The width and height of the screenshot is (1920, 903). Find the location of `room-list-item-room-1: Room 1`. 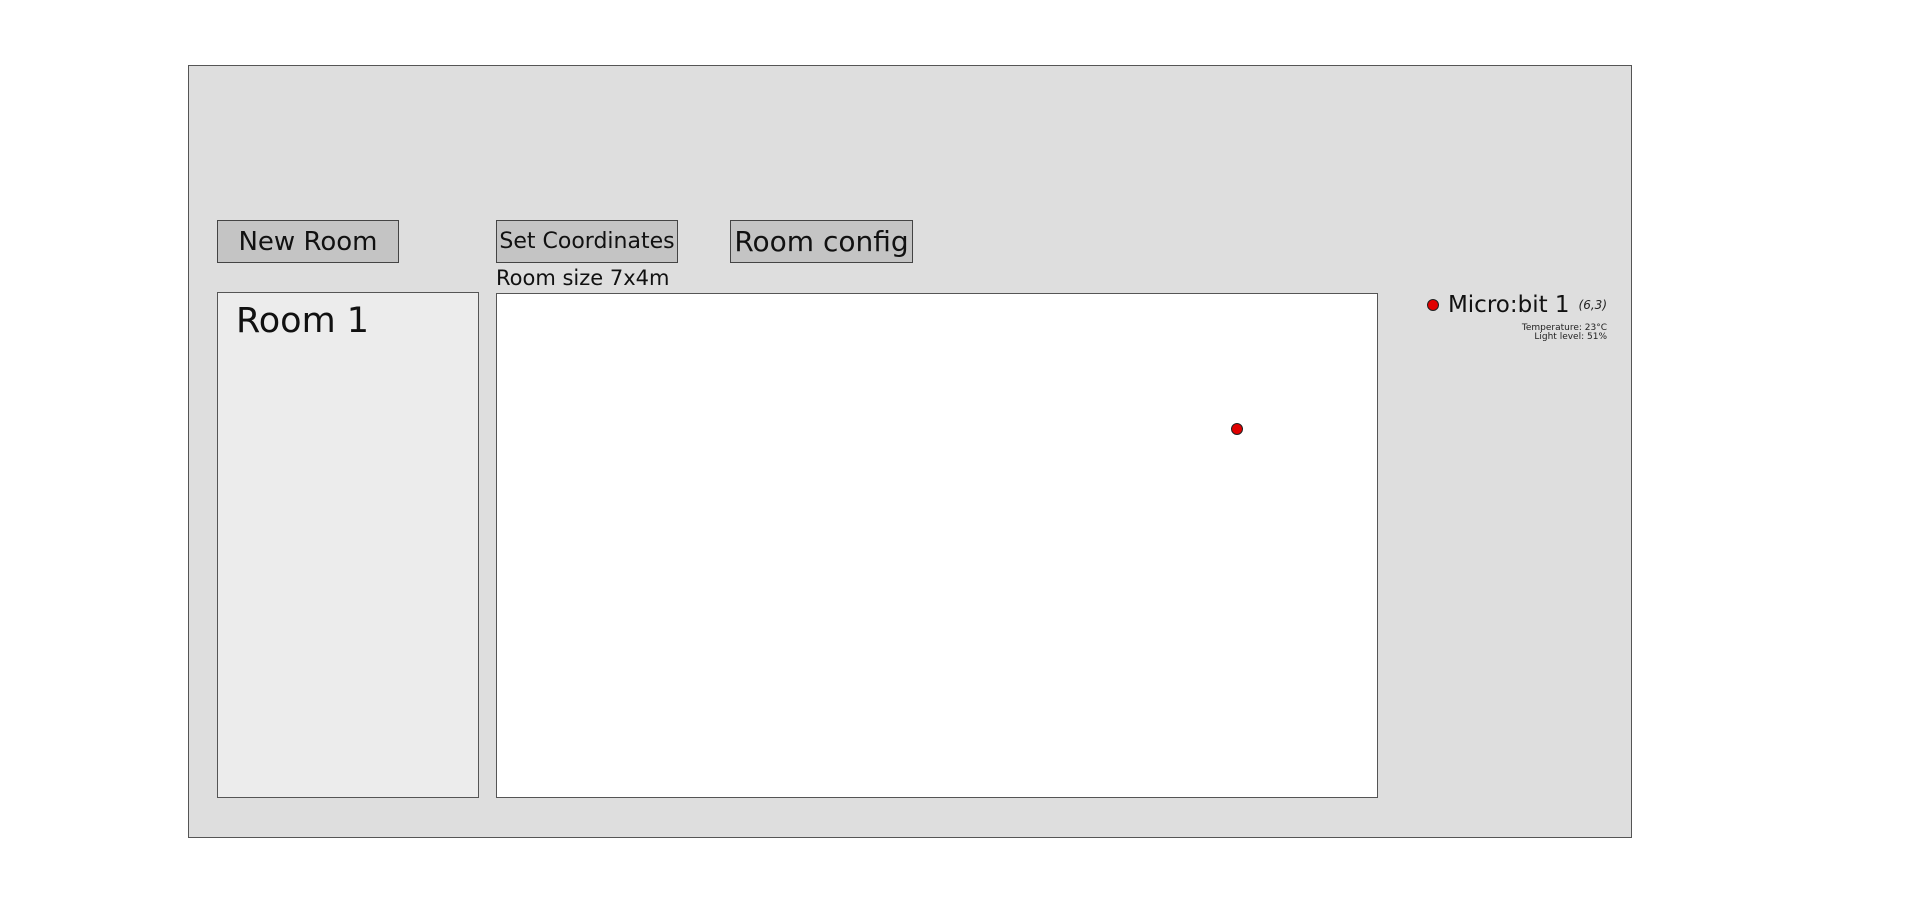

room-list-item-room-1: Room 1 is located at coordinates (302, 321).